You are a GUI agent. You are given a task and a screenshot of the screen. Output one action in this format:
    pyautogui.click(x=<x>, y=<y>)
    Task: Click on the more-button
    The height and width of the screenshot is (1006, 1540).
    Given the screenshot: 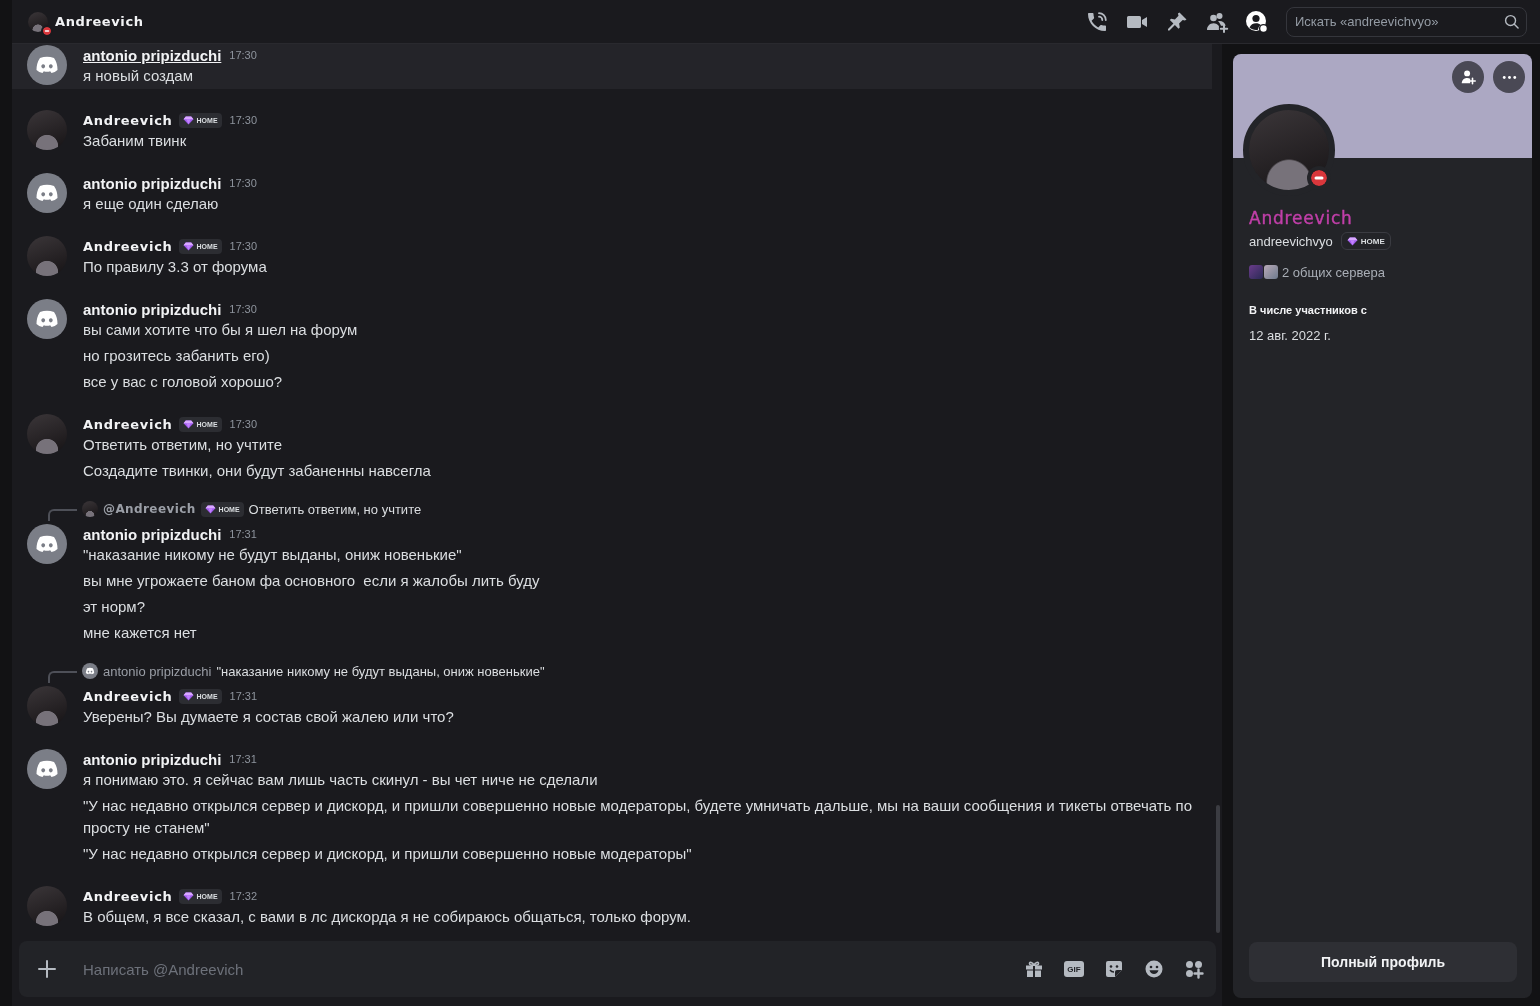 What is the action you would take?
    pyautogui.click(x=1509, y=77)
    